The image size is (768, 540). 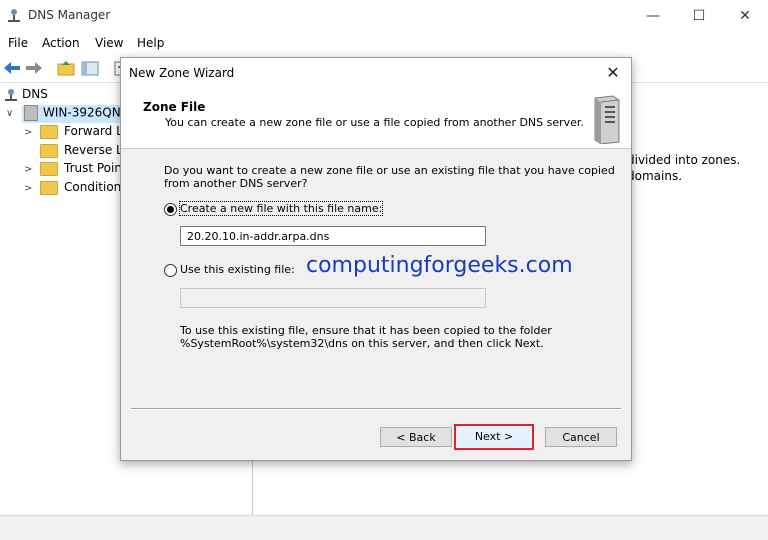 I want to click on close-button: ✕, so click(x=745, y=16).